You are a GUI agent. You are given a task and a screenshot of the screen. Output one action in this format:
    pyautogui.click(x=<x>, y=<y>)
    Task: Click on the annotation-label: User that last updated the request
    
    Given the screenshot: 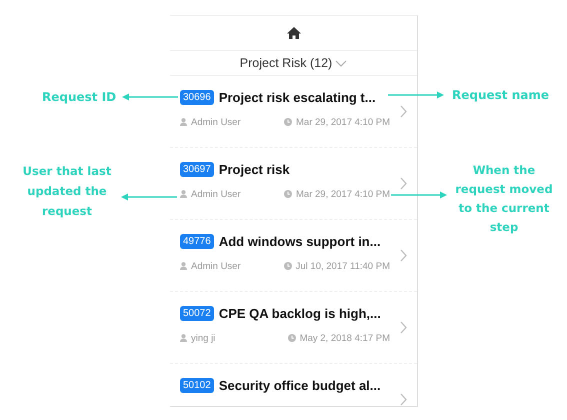 What is the action you would take?
    pyautogui.click(x=67, y=191)
    